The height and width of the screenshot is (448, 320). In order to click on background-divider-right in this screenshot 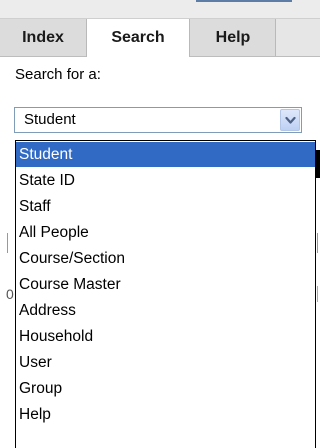, I will do `click(317, 243)`.